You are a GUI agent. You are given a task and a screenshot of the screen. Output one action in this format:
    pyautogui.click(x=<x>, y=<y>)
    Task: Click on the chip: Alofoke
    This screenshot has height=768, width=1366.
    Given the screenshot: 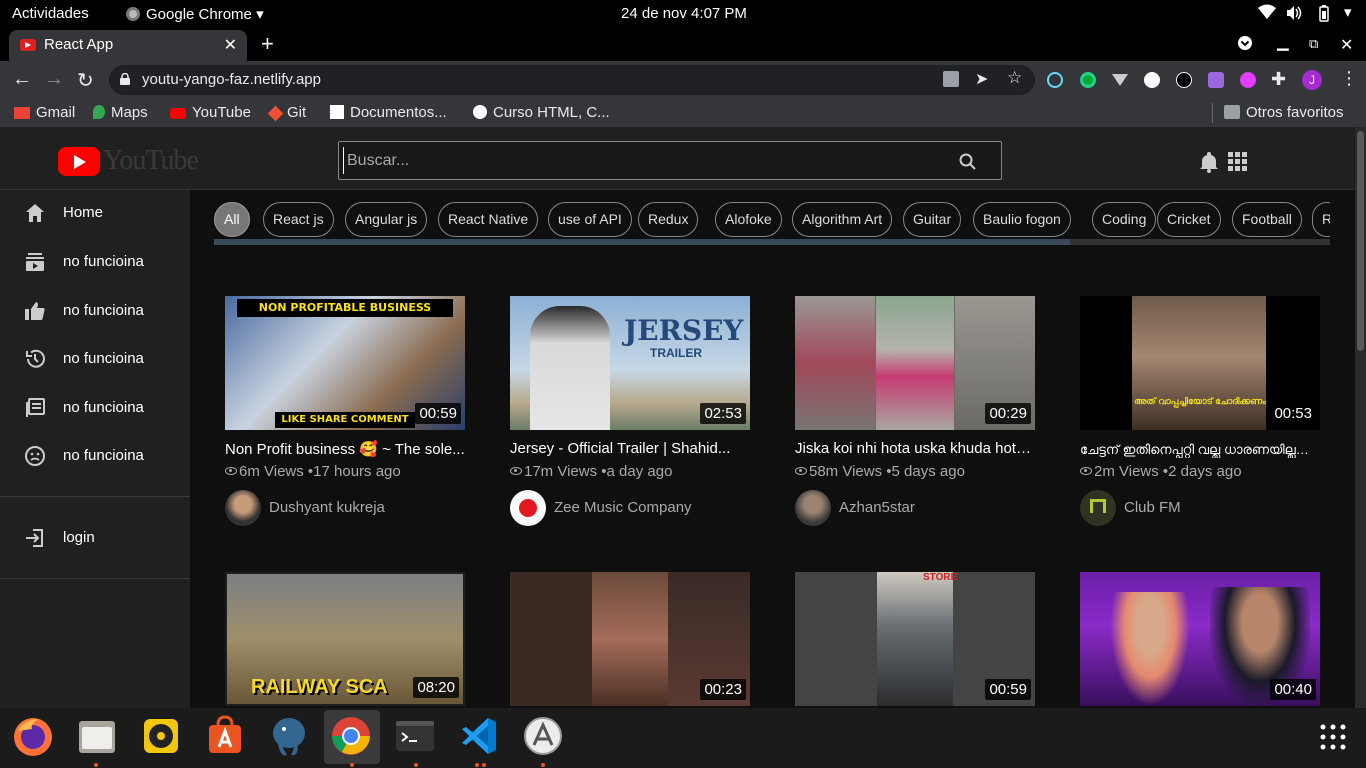 What is the action you would take?
    pyautogui.click(x=748, y=219)
    